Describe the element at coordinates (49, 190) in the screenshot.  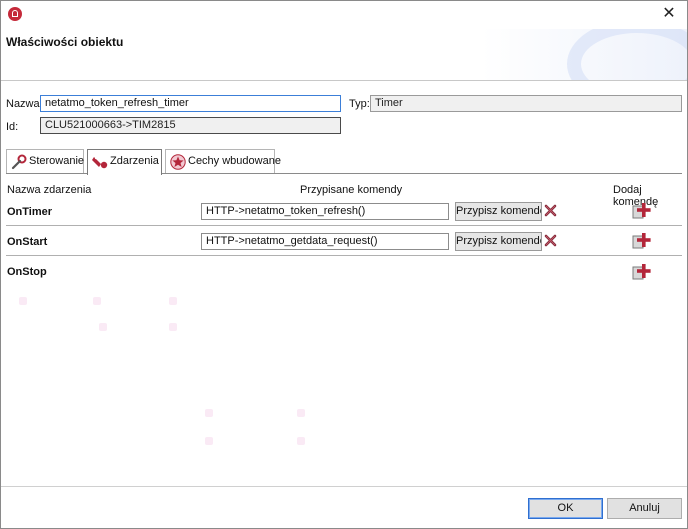
I see `column-header-event-name: Nazwa zdarzenia` at that location.